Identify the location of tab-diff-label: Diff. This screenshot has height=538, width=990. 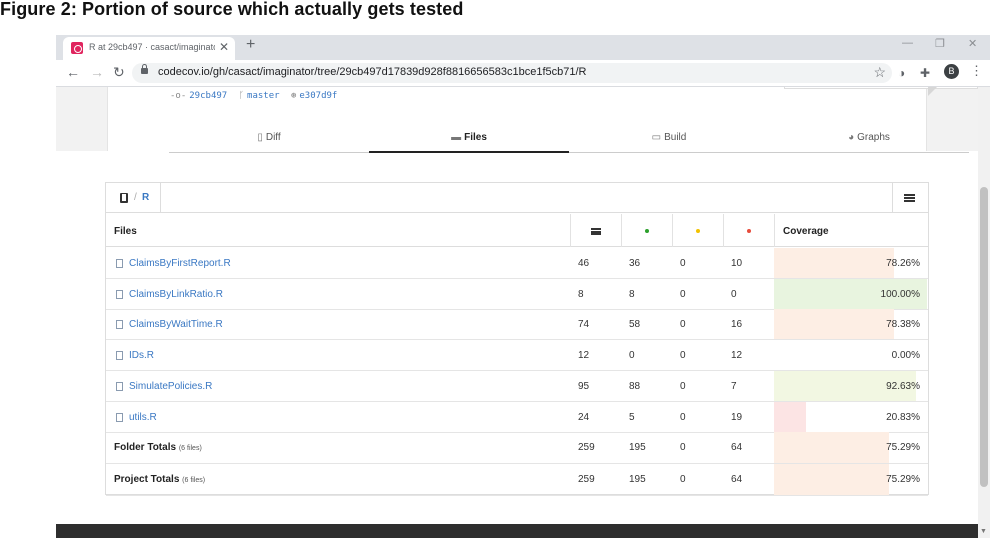
(273, 137).